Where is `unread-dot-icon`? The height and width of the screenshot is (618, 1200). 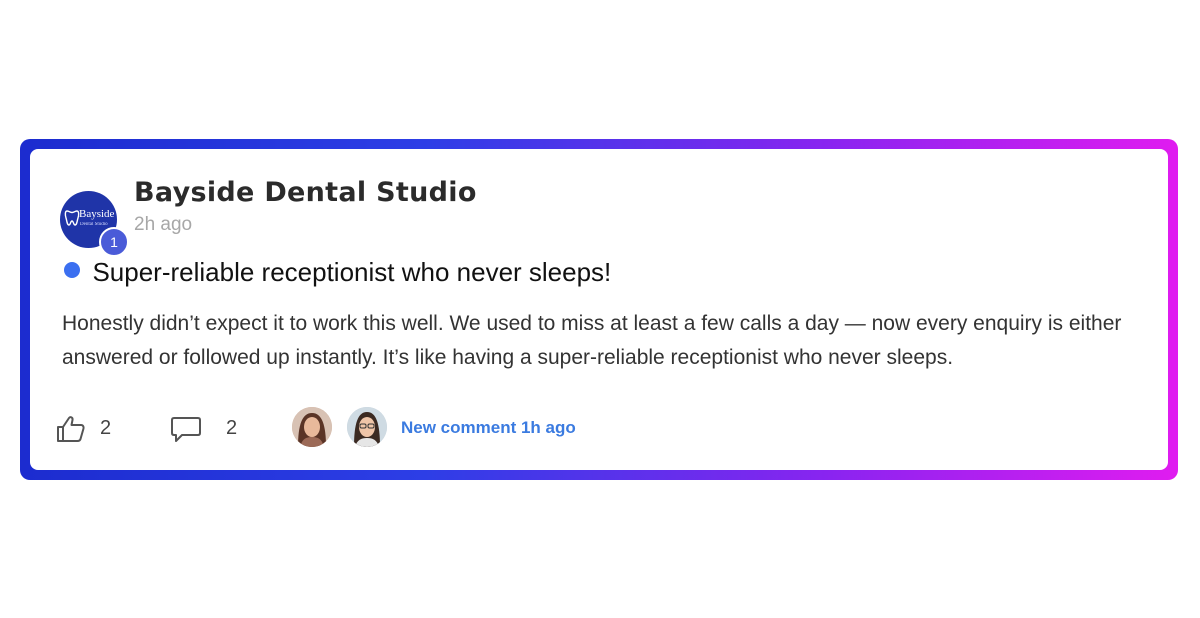 unread-dot-icon is located at coordinates (72, 269).